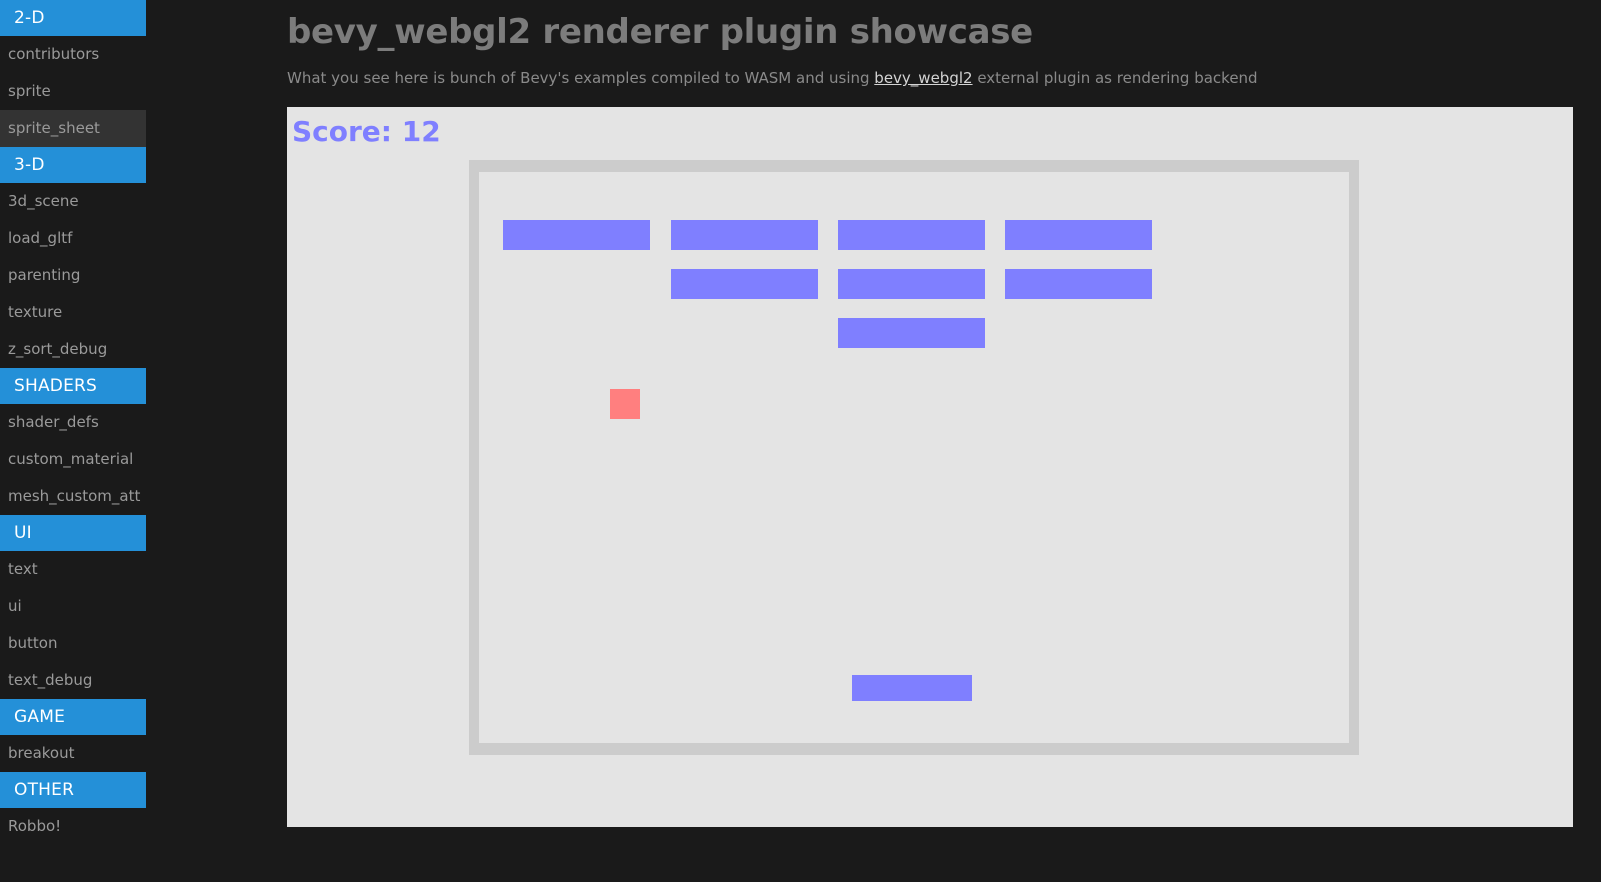  Describe the element at coordinates (366, 131) in the screenshot. I see `score-text: Score: 12` at that location.